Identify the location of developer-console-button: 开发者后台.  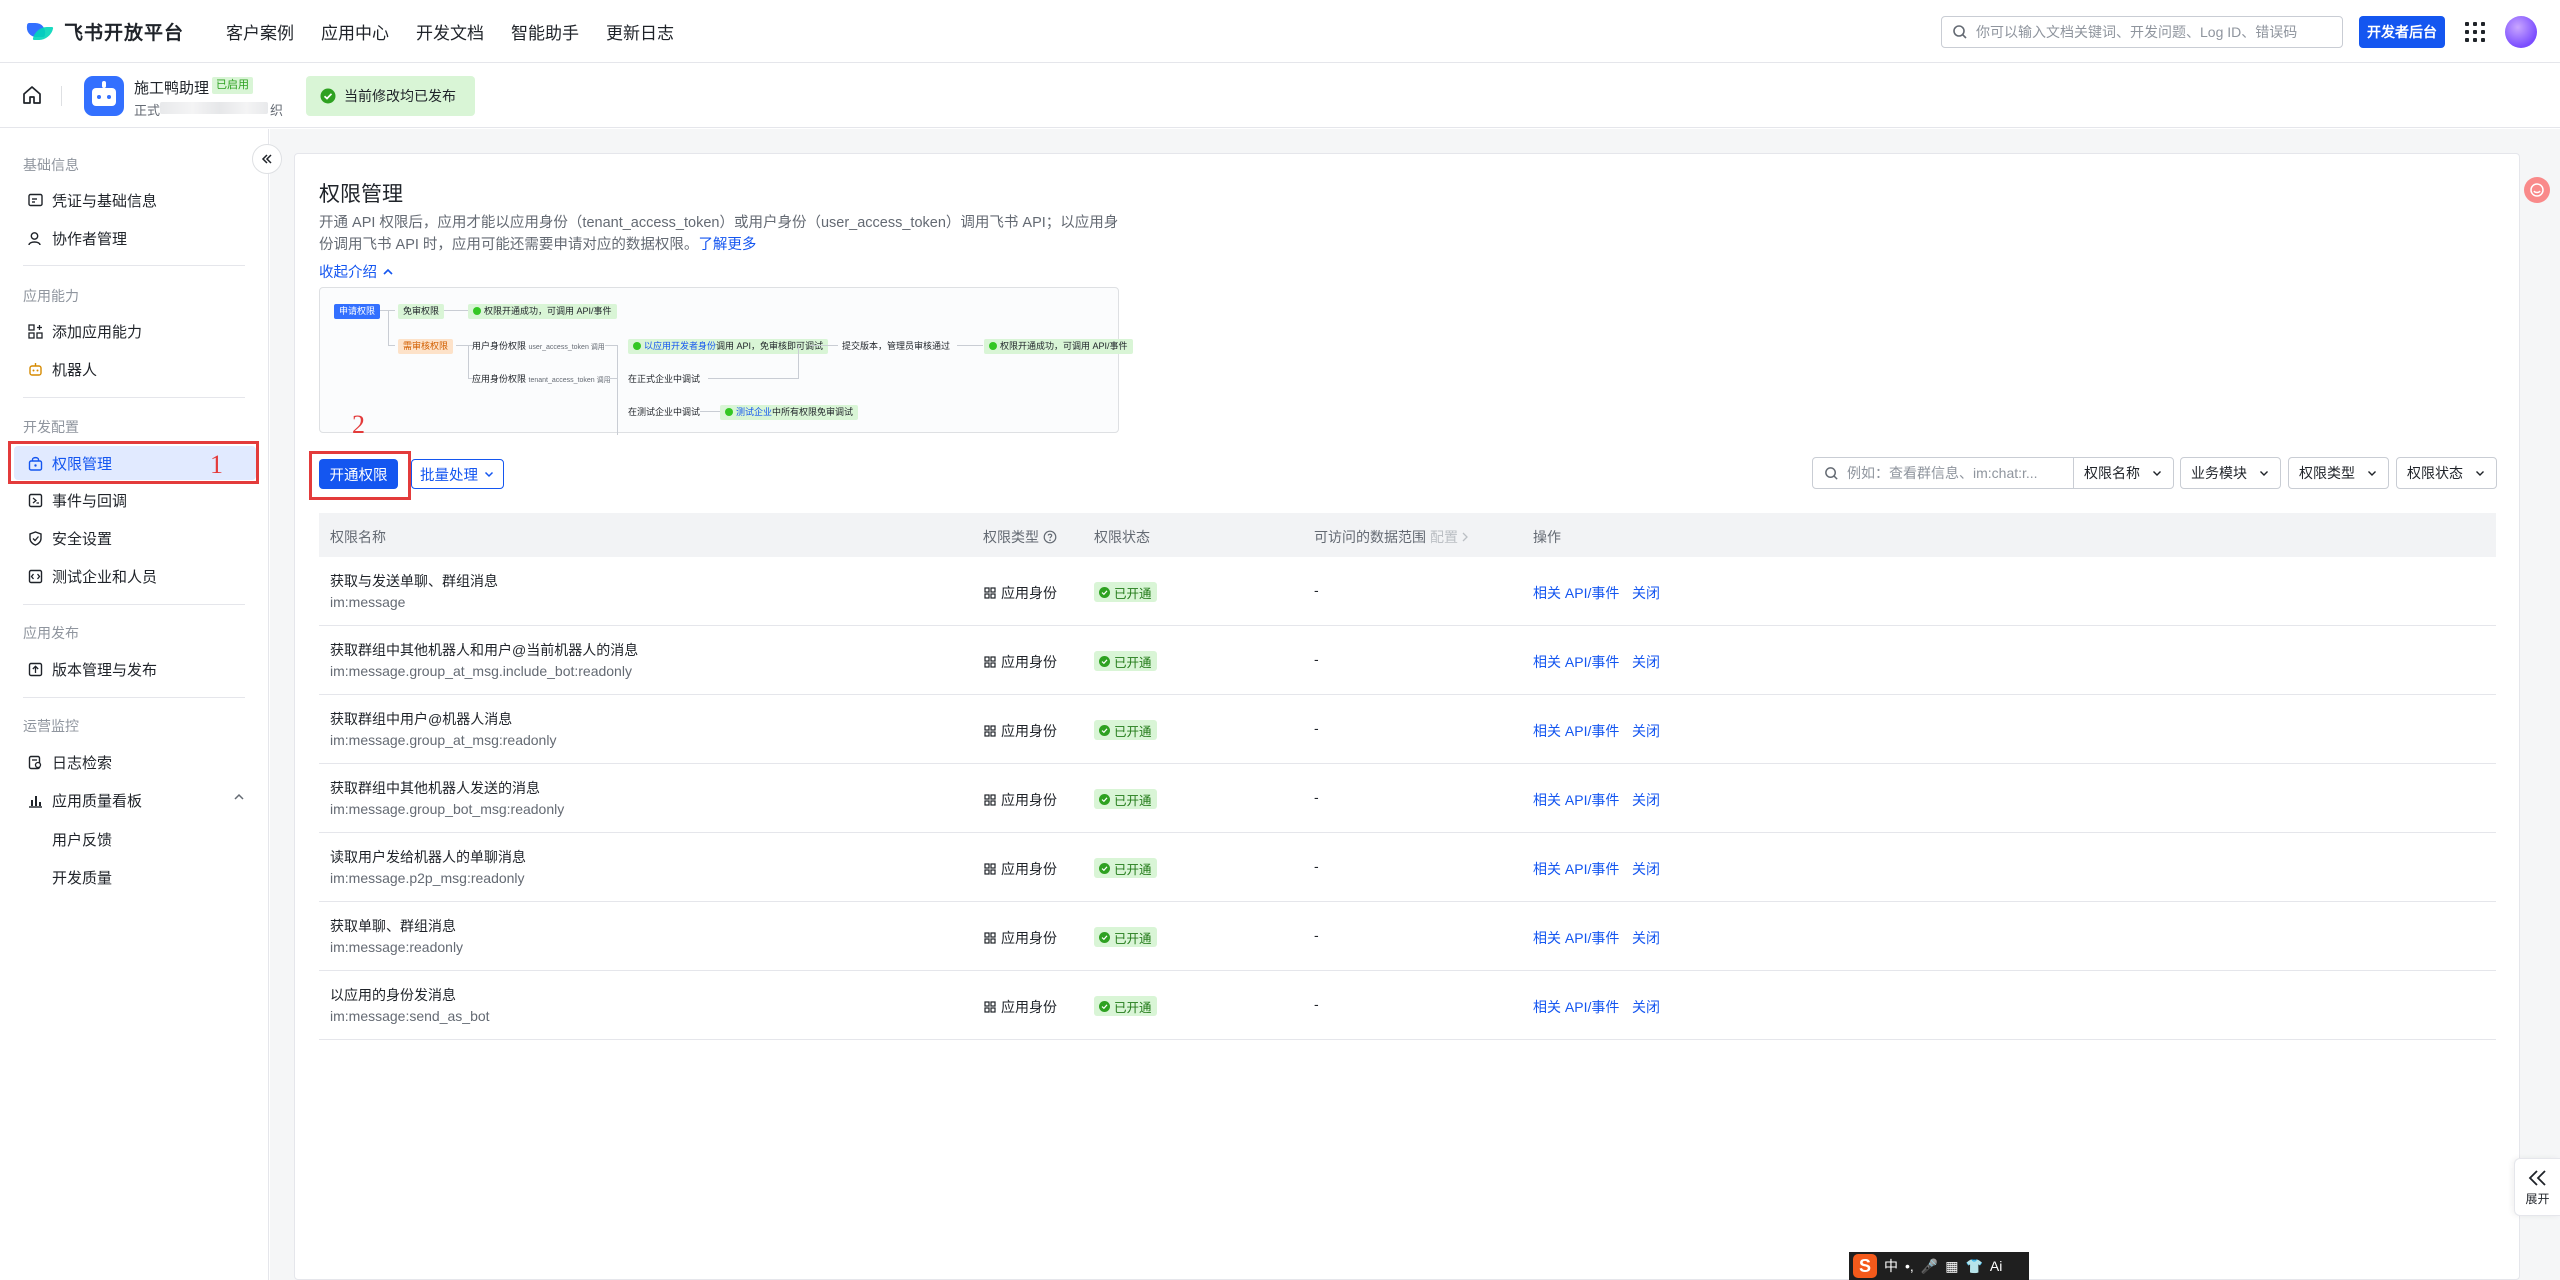
(2402, 32).